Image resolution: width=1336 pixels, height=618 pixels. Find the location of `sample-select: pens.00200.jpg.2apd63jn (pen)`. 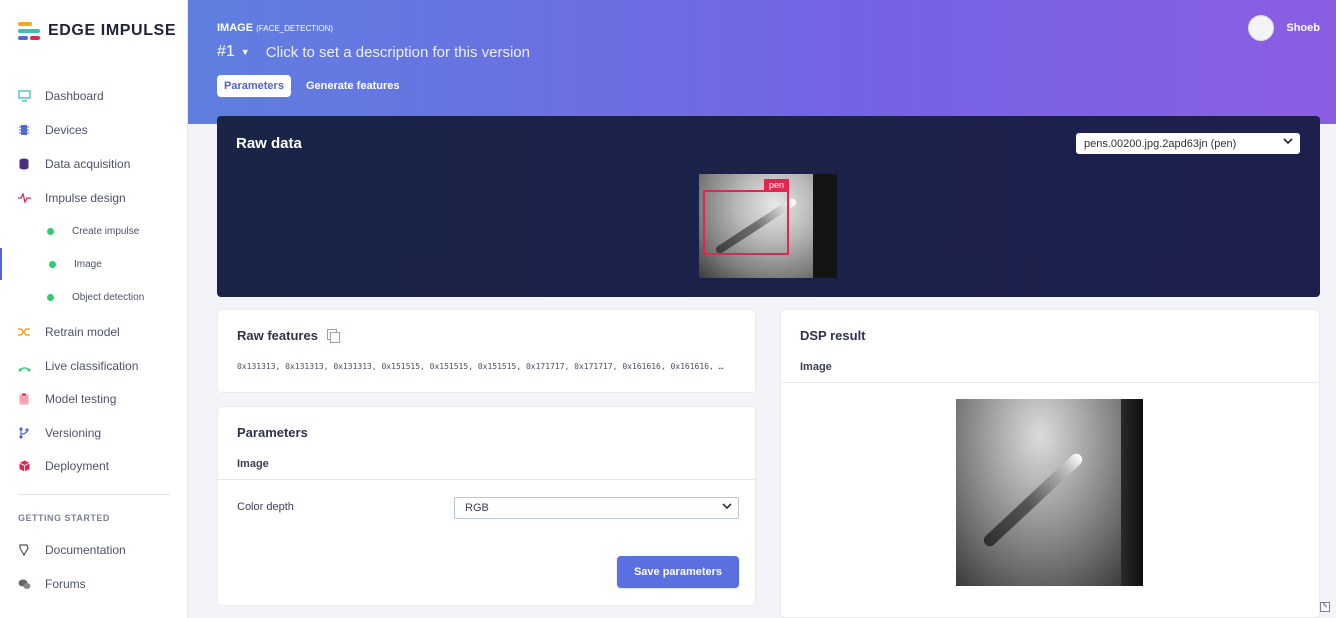

sample-select: pens.00200.jpg.2apd63jn (pen) is located at coordinates (1188, 143).